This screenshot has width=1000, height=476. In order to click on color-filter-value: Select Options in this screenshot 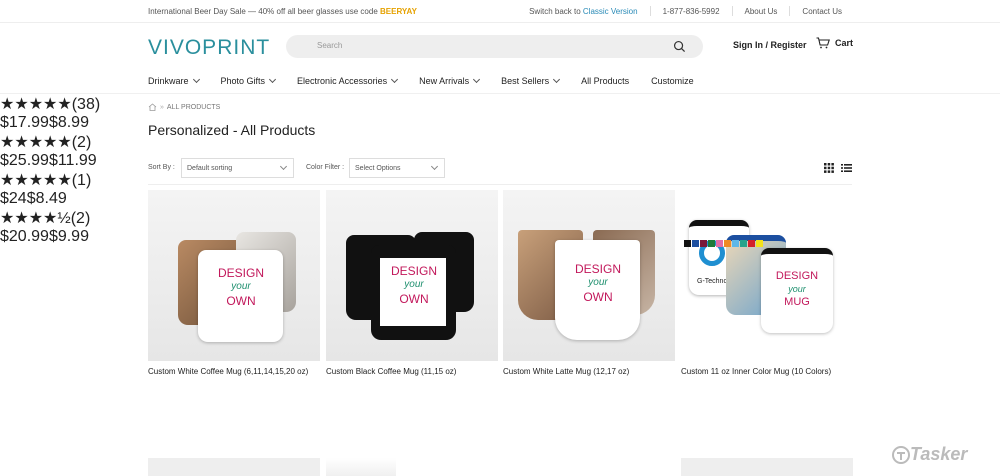, I will do `click(378, 168)`.